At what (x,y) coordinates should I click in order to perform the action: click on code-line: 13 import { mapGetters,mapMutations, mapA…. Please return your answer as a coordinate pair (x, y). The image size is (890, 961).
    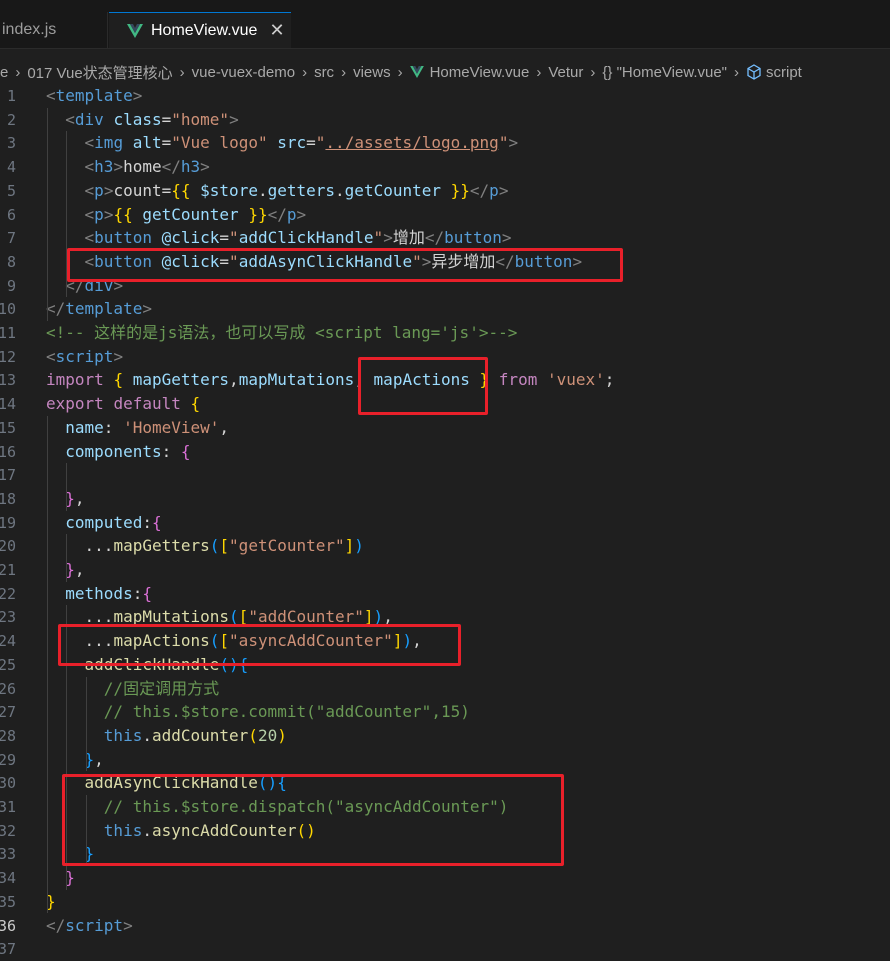
    Looking at the image, I should click on (445, 380).